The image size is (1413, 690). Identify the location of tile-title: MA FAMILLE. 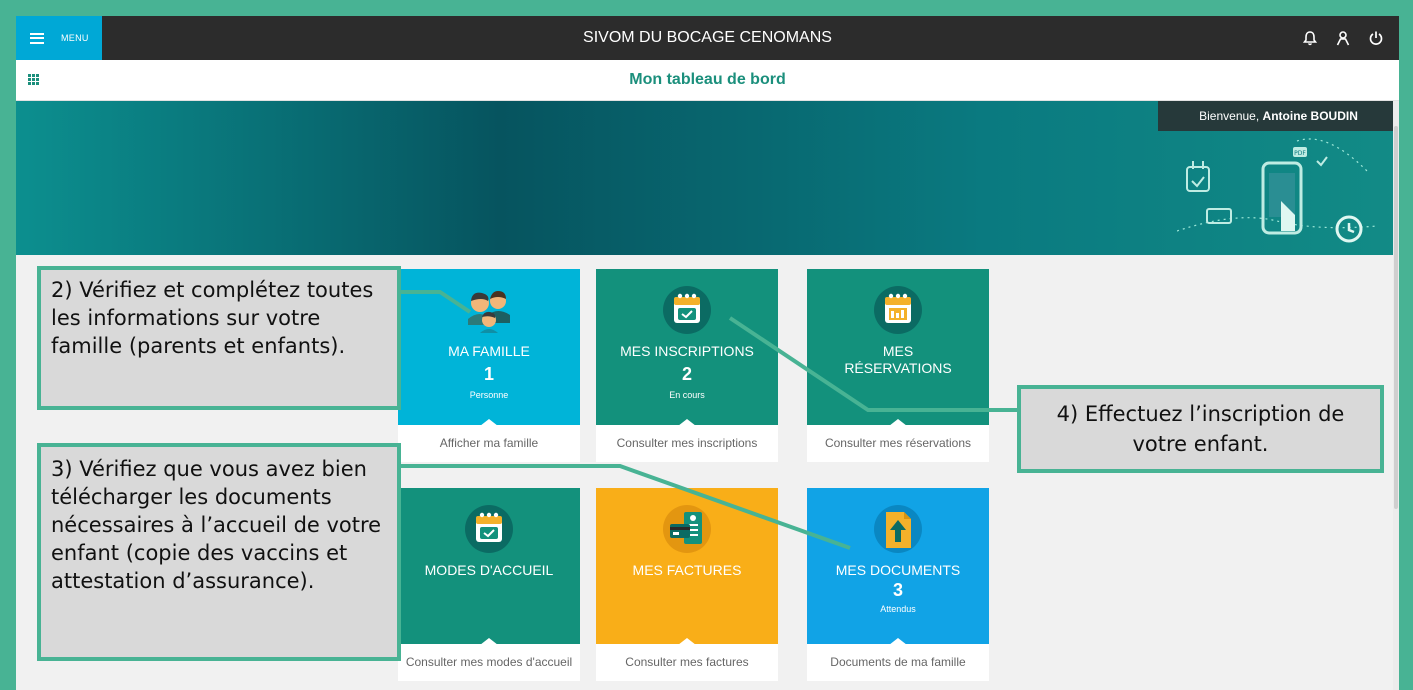
(489, 351).